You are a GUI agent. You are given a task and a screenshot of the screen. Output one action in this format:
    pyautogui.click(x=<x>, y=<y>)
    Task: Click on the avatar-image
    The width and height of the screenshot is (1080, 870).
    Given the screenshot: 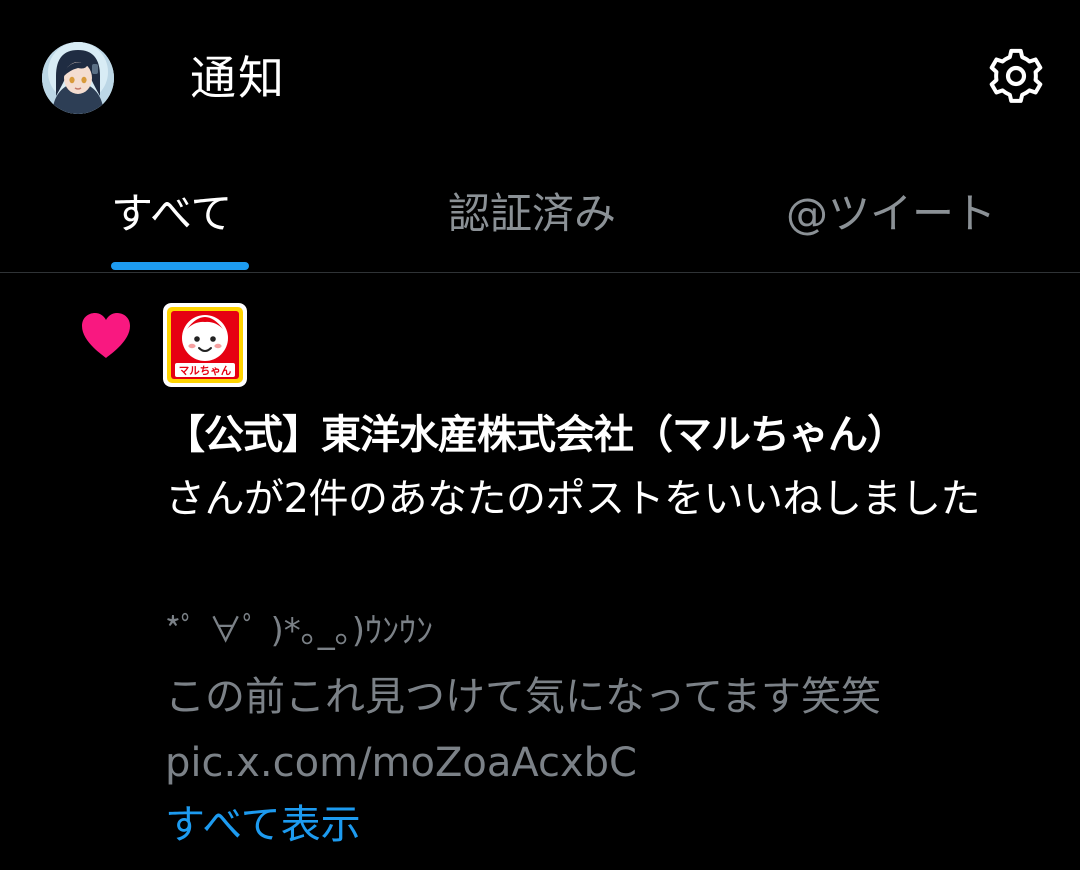 What is the action you would take?
    pyautogui.click(x=78, y=78)
    